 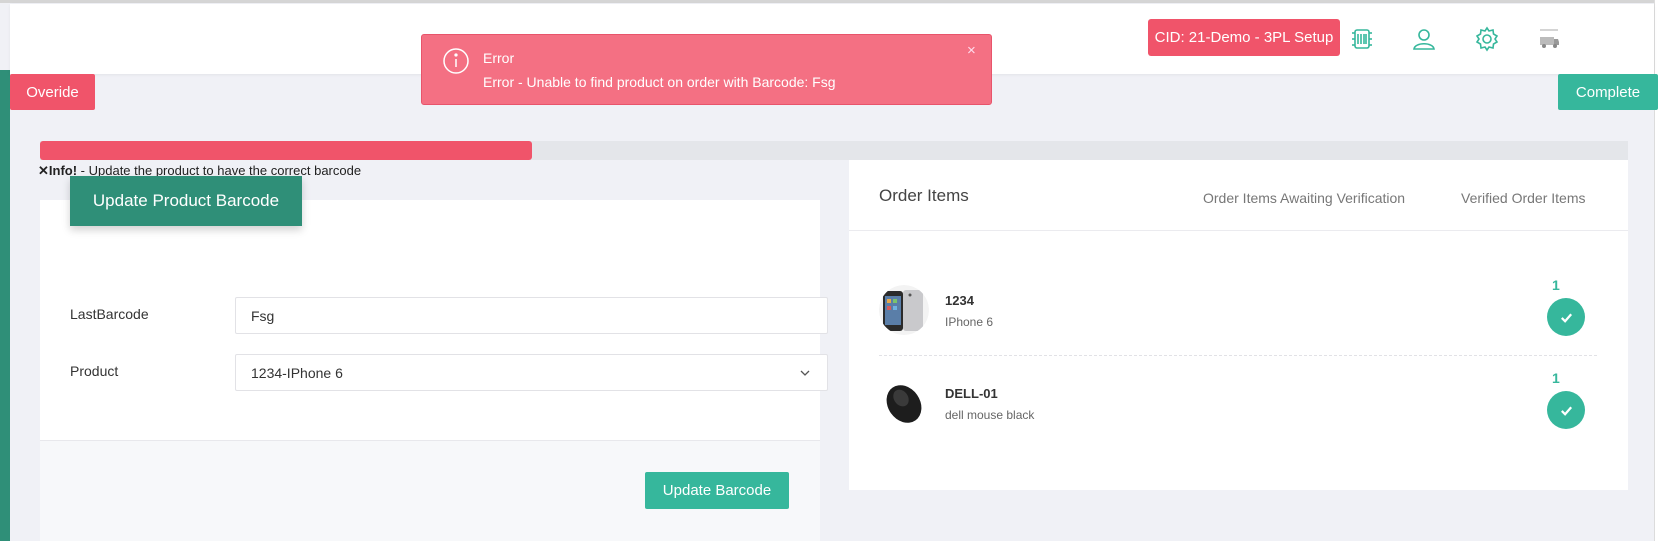 What do you see at coordinates (52, 92) in the screenshot?
I see `override-button: Overide` at bounding box center [52, 92].